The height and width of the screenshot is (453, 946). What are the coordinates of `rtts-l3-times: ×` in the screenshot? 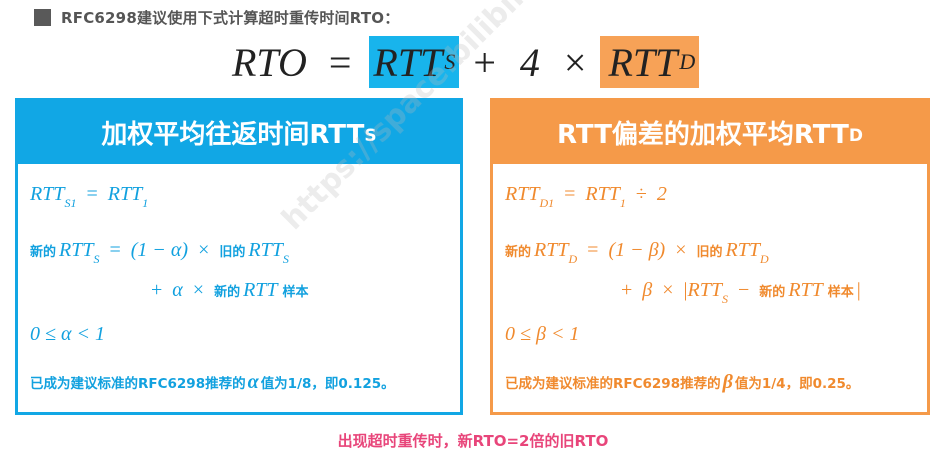 It's located at (198, 290).